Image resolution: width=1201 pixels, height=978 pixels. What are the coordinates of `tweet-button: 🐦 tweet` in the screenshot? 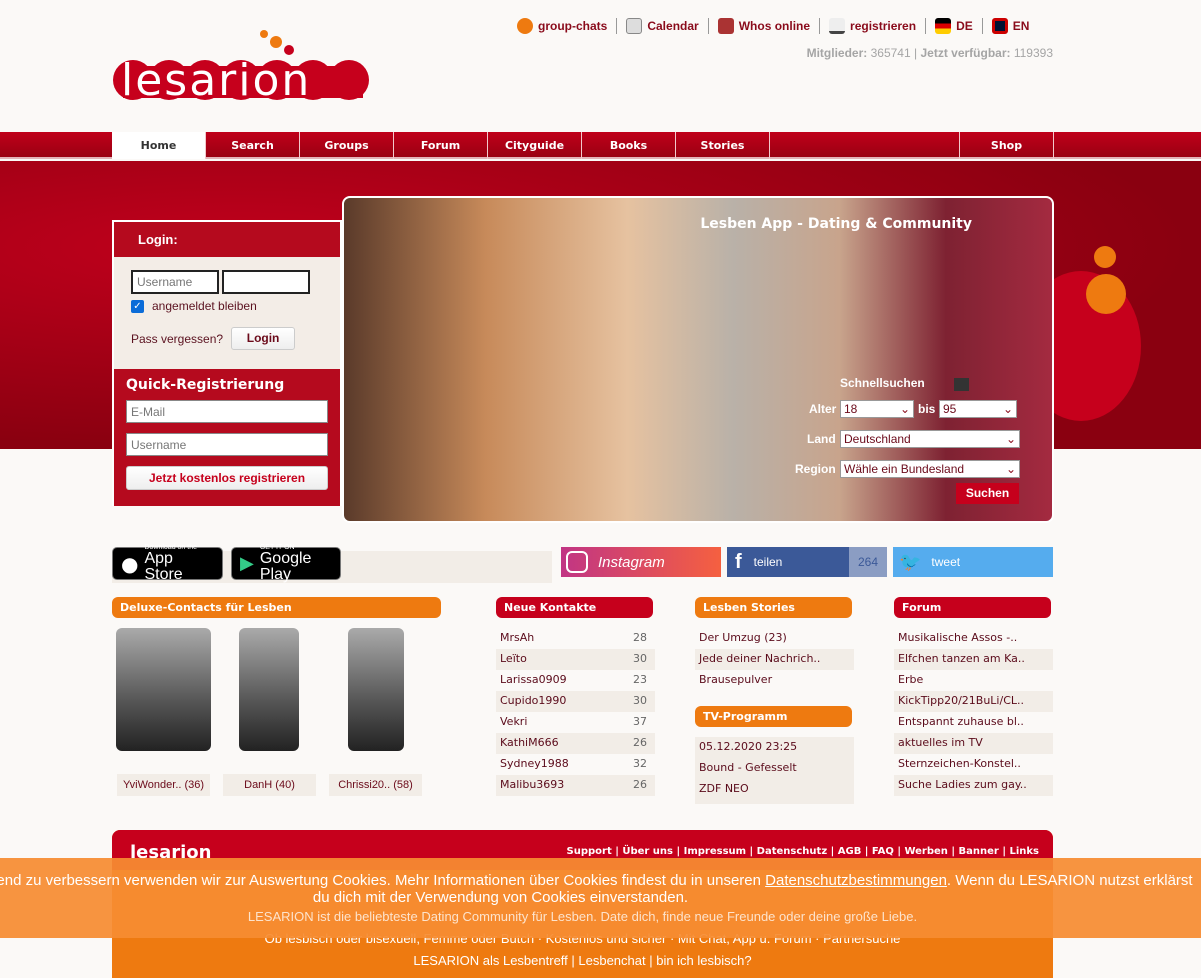 It's located at (973, 562).